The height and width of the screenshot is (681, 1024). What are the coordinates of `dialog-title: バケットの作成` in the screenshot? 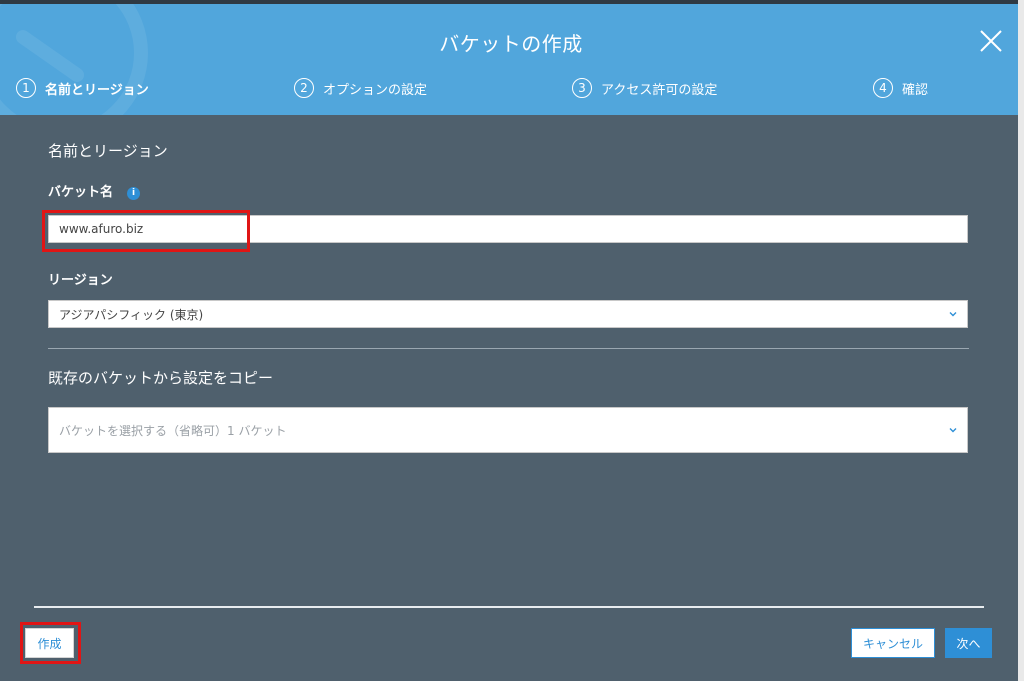 It's located at (511, 44).